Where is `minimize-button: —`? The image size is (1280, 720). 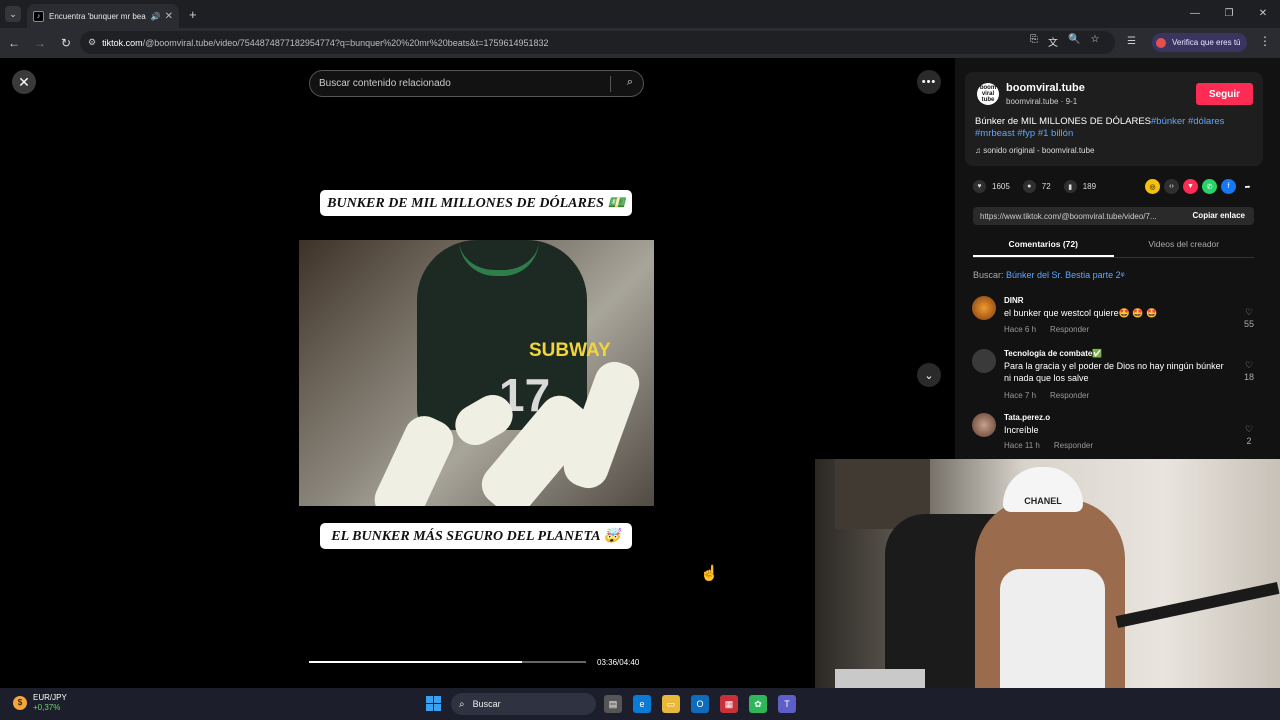 minimize-button: — is located at coordinates (1195, 14).